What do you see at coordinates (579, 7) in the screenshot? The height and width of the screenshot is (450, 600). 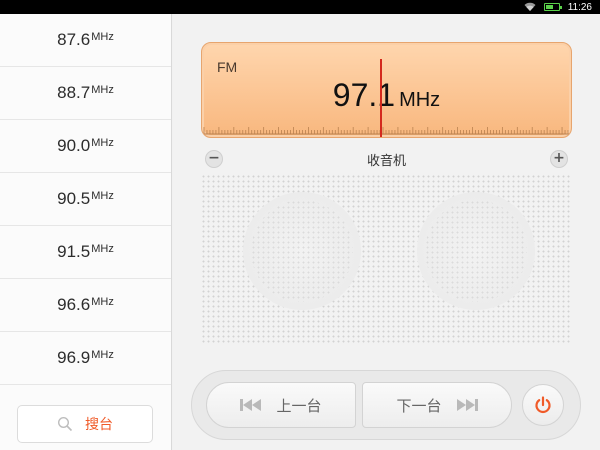 I see `status-time: 11:26` at bounding box center [579, 7].